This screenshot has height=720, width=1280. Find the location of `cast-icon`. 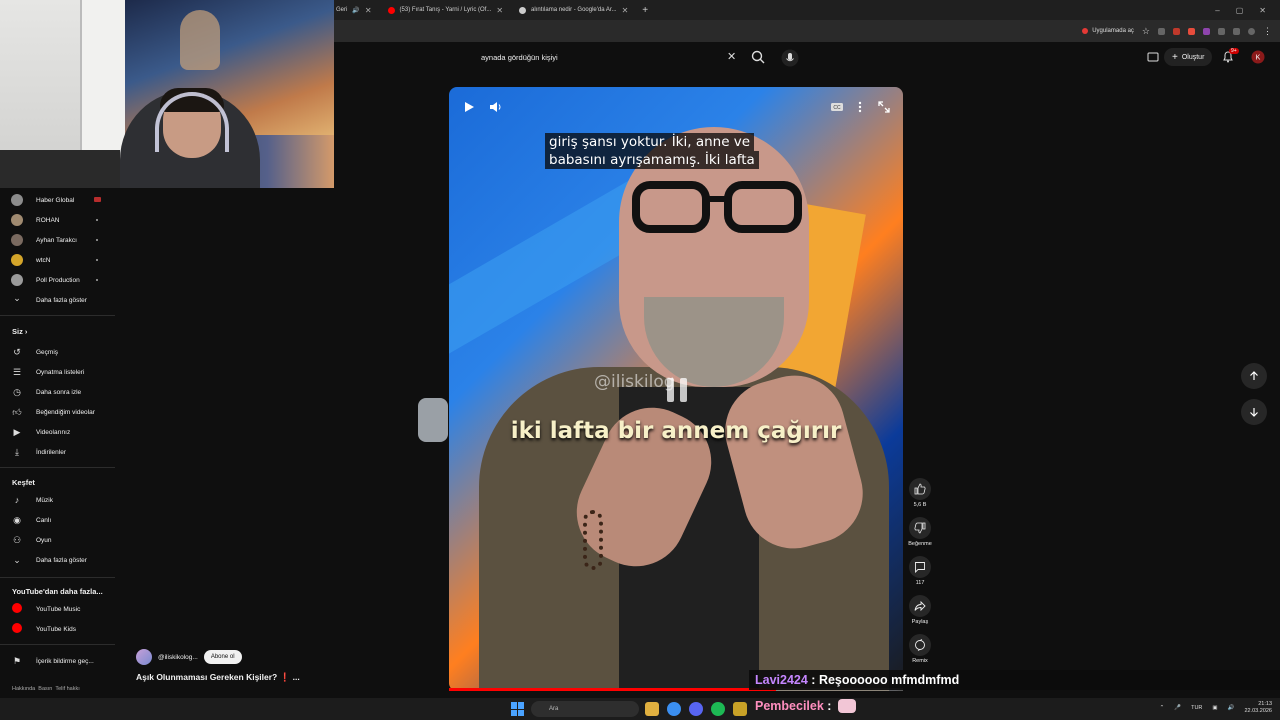

cast-icon is located at coordinates (1153, 57).